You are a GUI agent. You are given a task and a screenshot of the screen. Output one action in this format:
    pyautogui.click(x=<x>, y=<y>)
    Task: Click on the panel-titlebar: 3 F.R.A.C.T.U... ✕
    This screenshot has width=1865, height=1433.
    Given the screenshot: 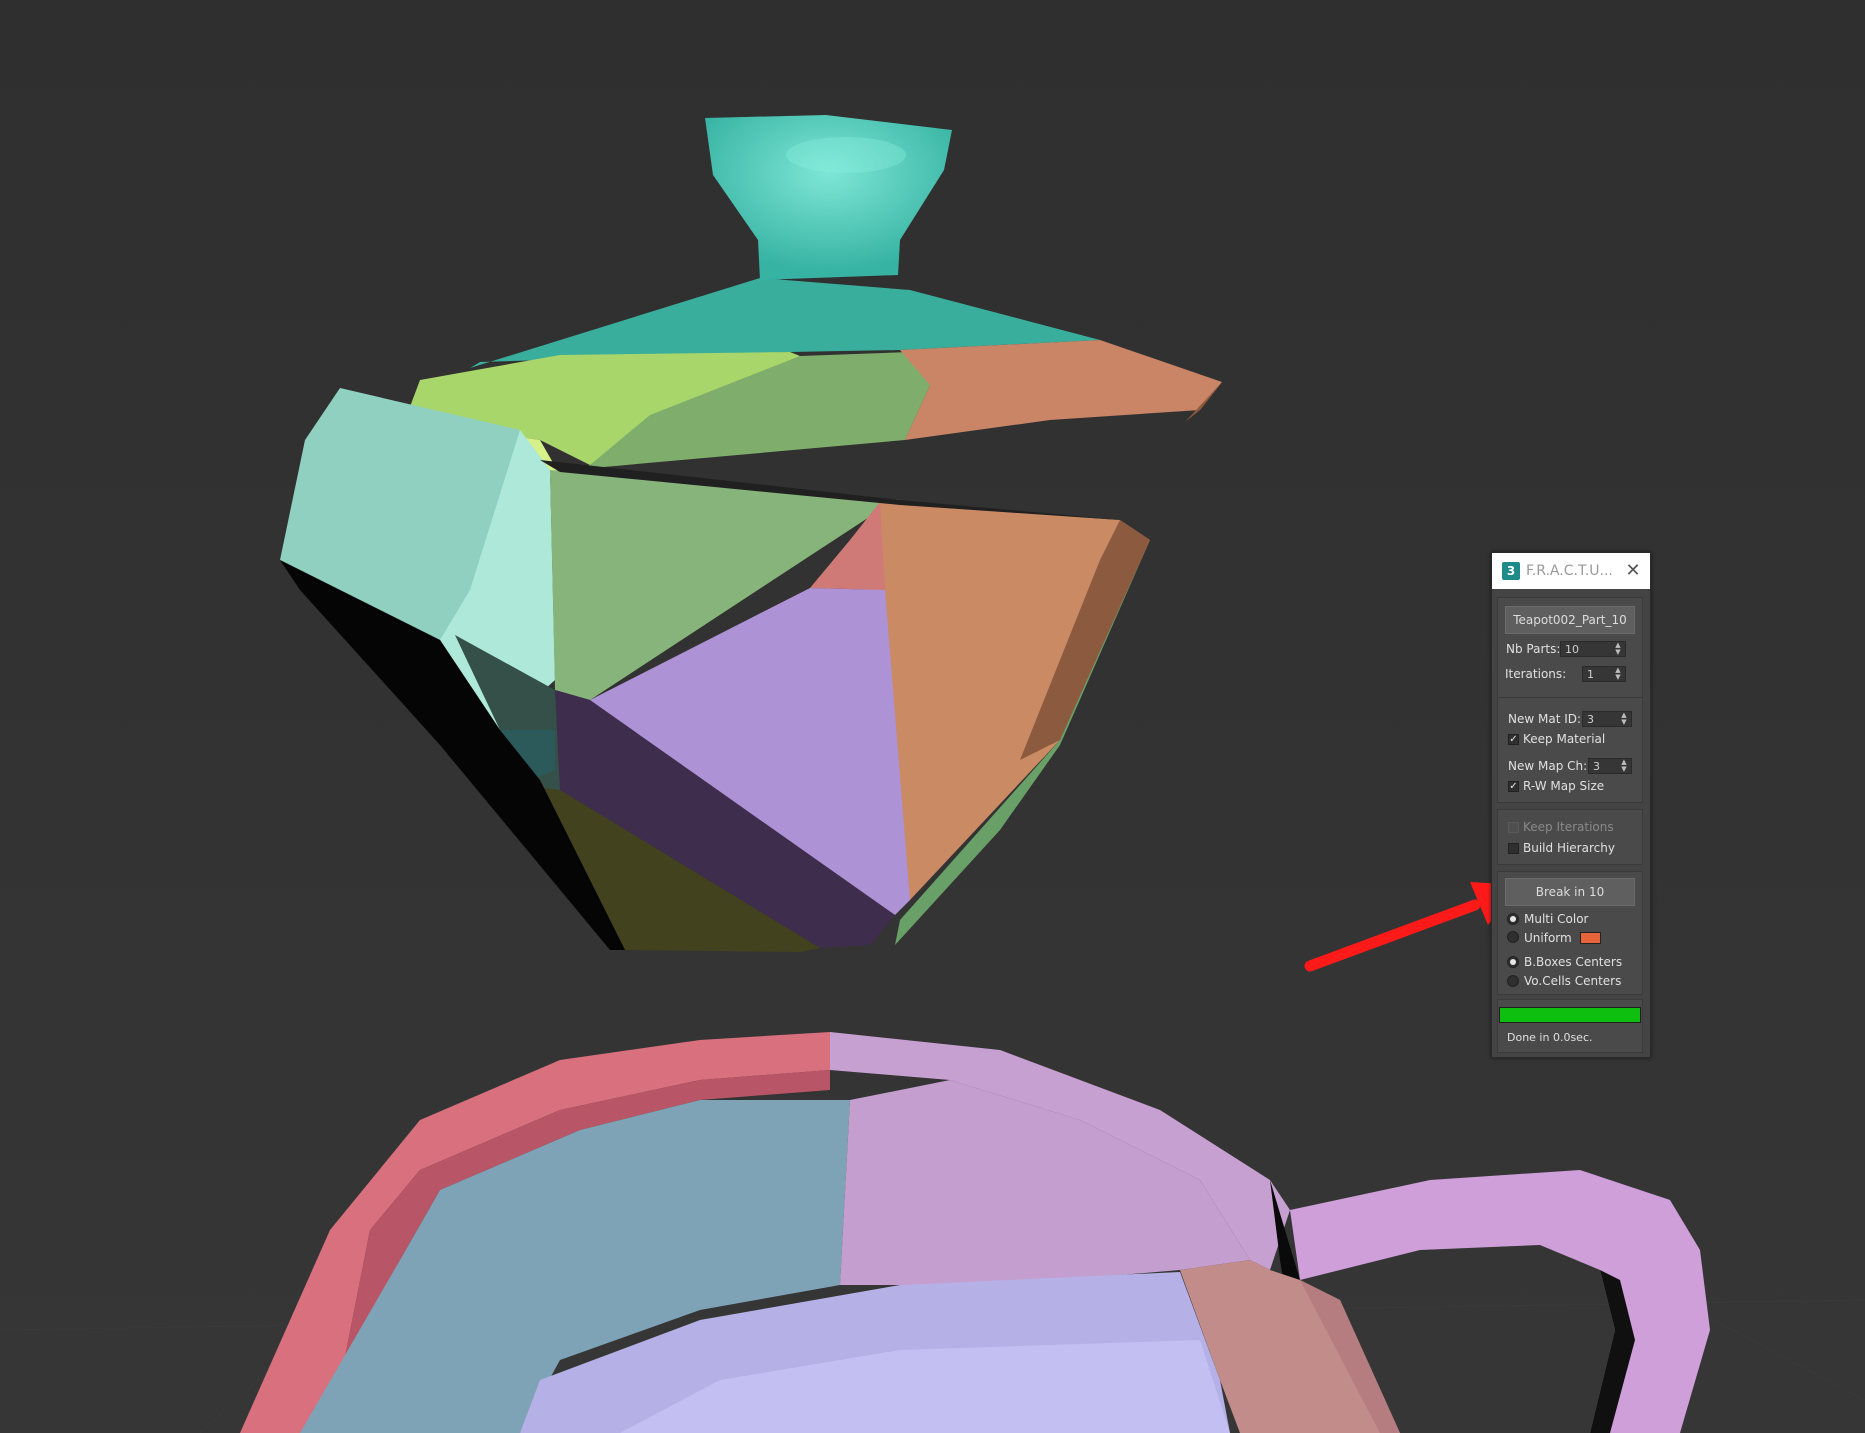 What is the action you would take?
    pyautogui.click(x=1571, y=571)
    